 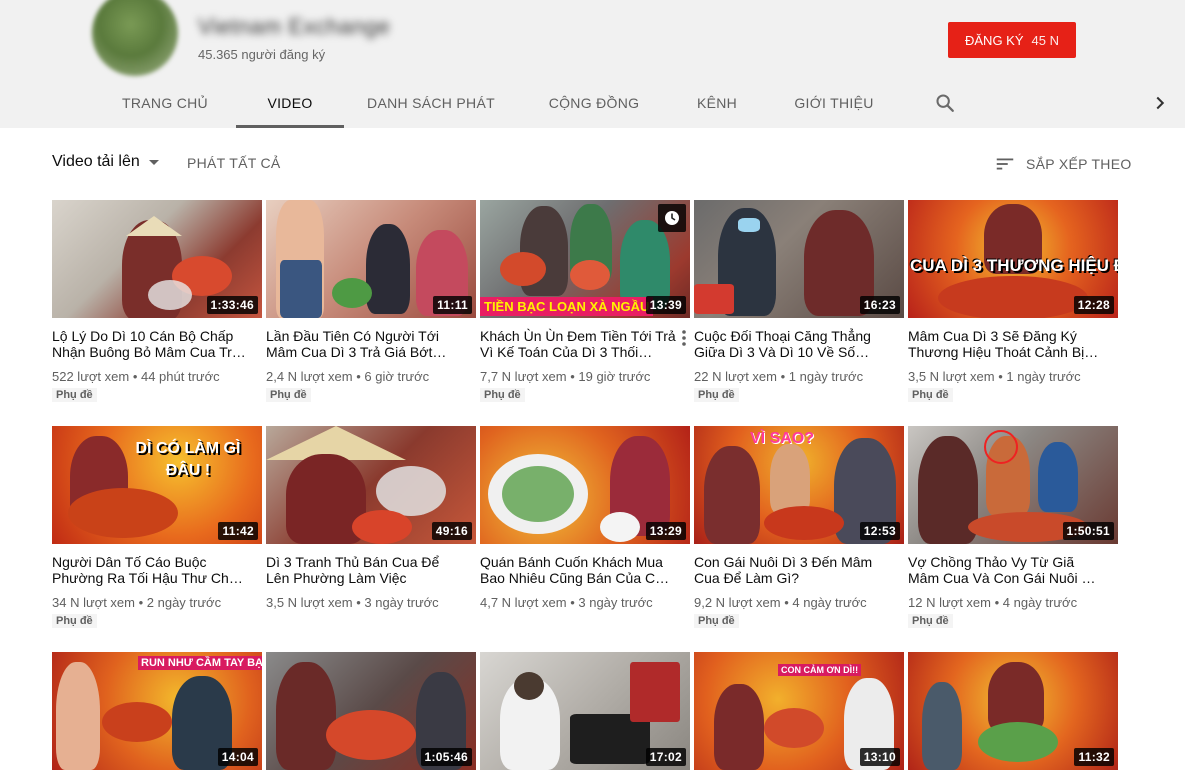 I want to click on sort-by-button: SẮP XẾP THEO, so click(x=1063, y=164).